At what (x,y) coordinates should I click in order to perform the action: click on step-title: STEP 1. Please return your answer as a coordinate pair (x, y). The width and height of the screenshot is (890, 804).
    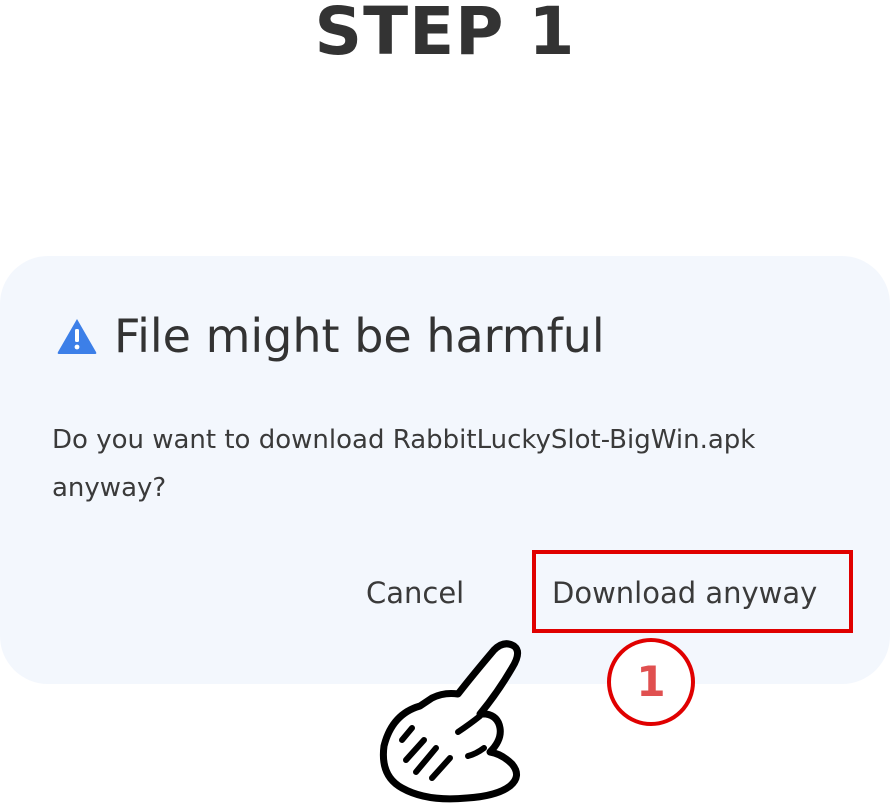
    Looking at the image, I should click on (445, 35).